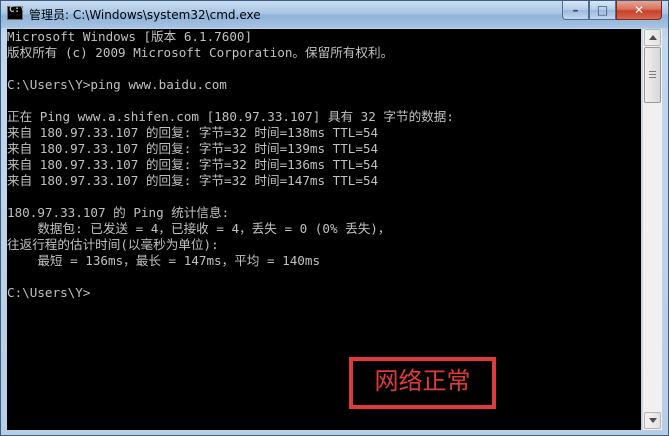 The width and height of the screenshot is (669, 436). I want to click on console-line: 180.97.33.107 的 Ping 统计信息:, so click(118, 212).